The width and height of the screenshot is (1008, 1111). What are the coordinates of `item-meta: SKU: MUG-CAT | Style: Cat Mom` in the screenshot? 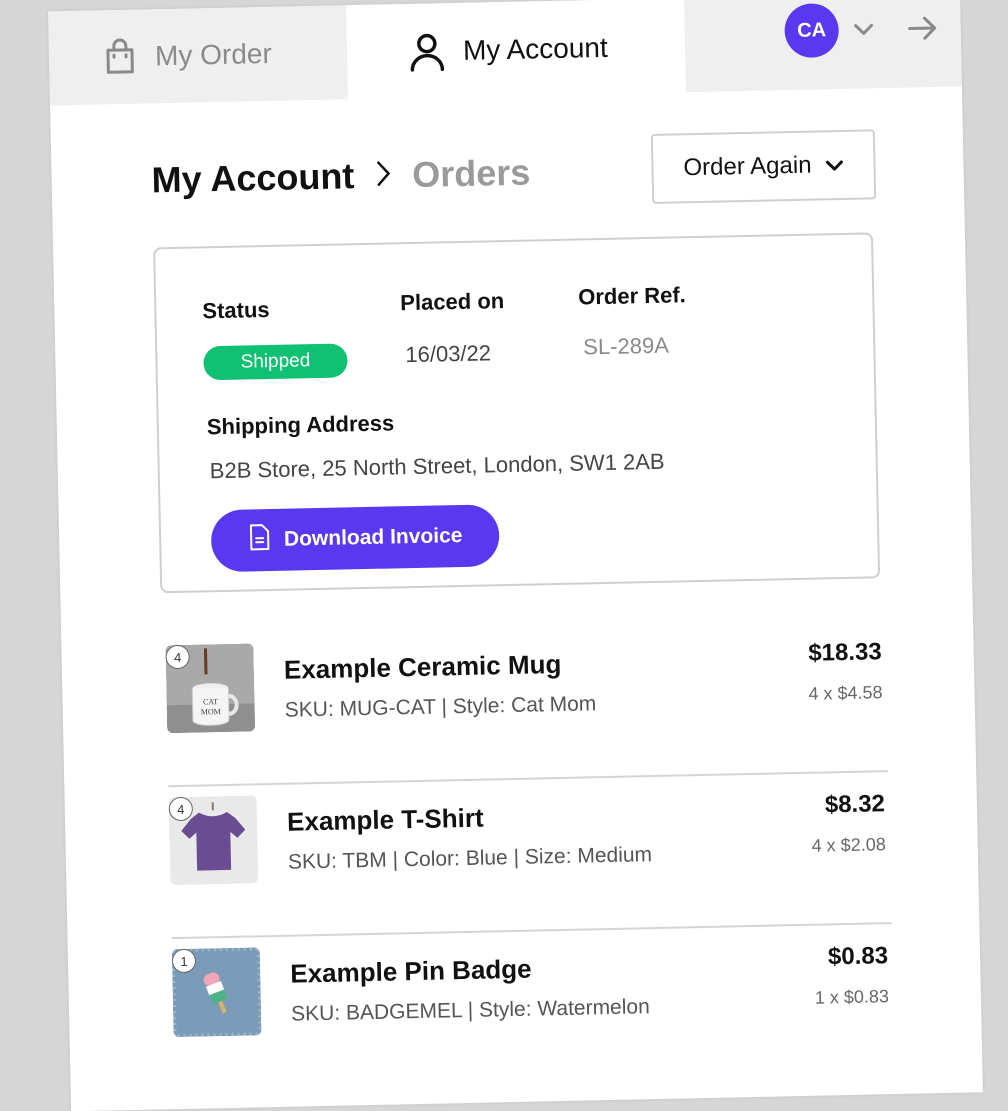 It's located at (440, 707).